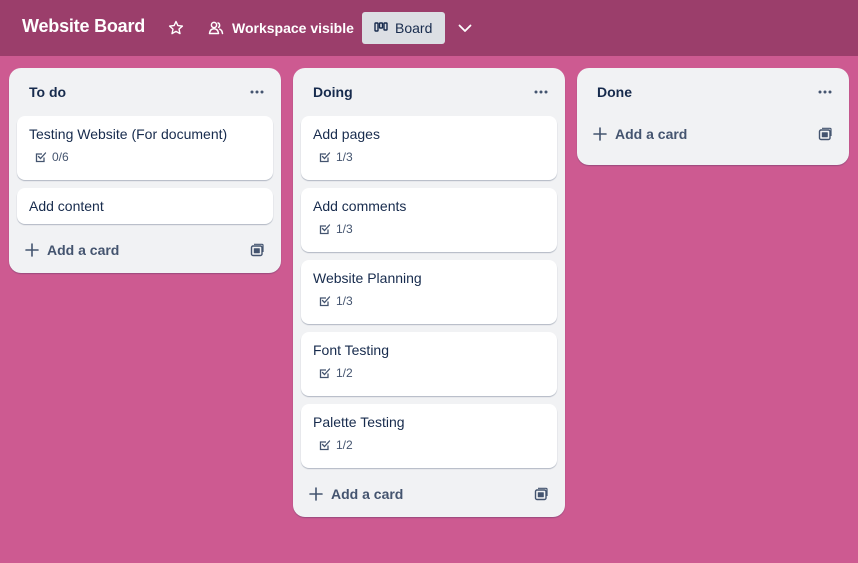  I want to click on list-header: To do, so click(145, 92).